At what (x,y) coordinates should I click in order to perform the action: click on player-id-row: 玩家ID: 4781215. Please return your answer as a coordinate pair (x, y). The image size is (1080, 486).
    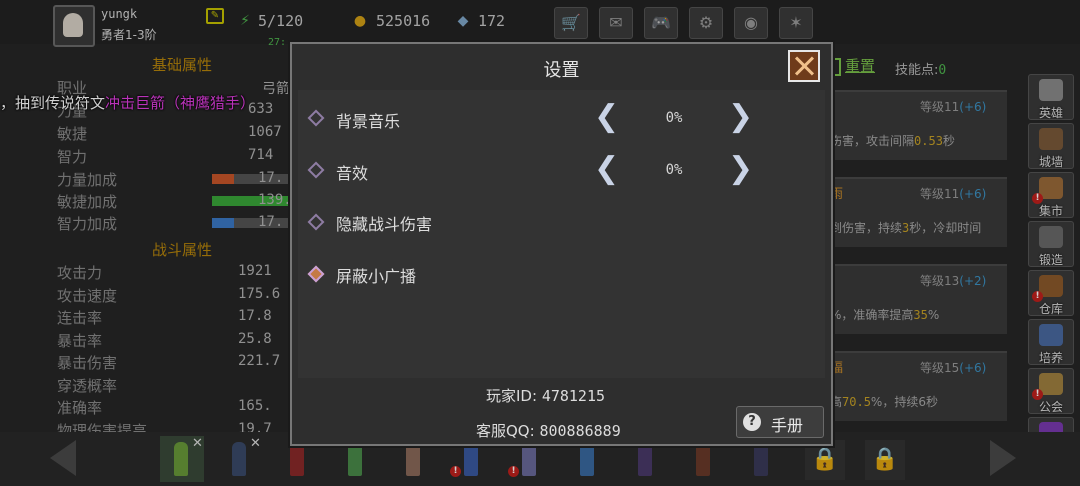
    Looking at the image, I should click on (546, 396).